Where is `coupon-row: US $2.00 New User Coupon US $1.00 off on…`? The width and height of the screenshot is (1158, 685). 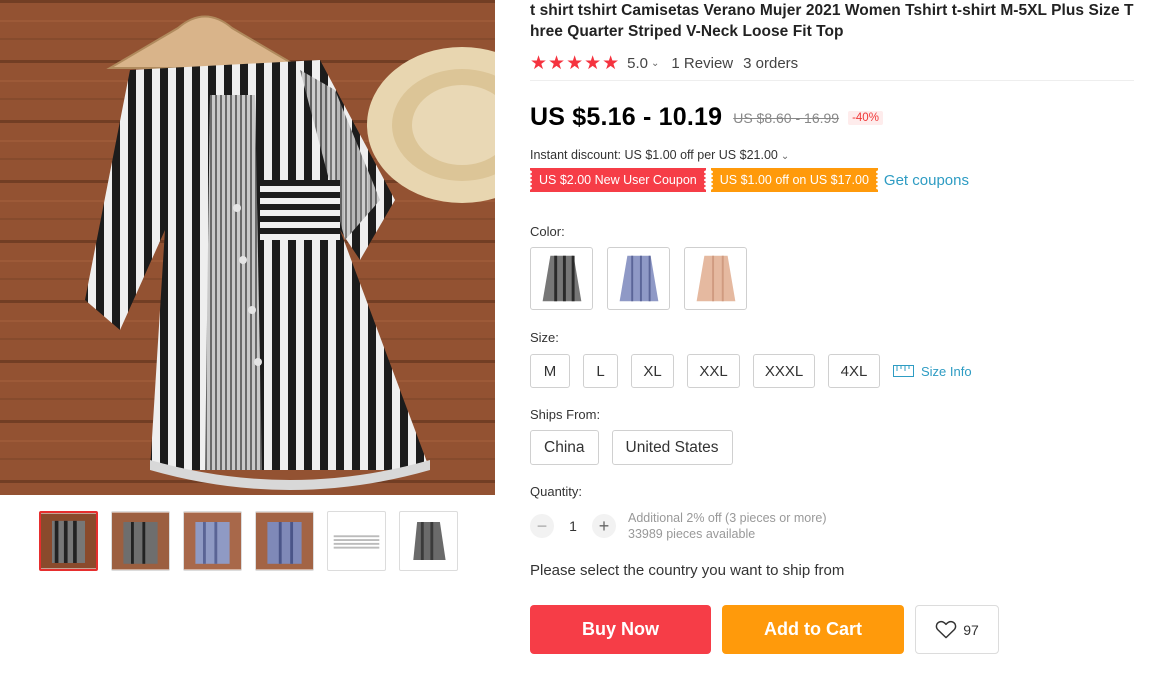 coupon-row: US $2.00 New User Coupon US $1.00 off on… is located at coordinates (834, 180).